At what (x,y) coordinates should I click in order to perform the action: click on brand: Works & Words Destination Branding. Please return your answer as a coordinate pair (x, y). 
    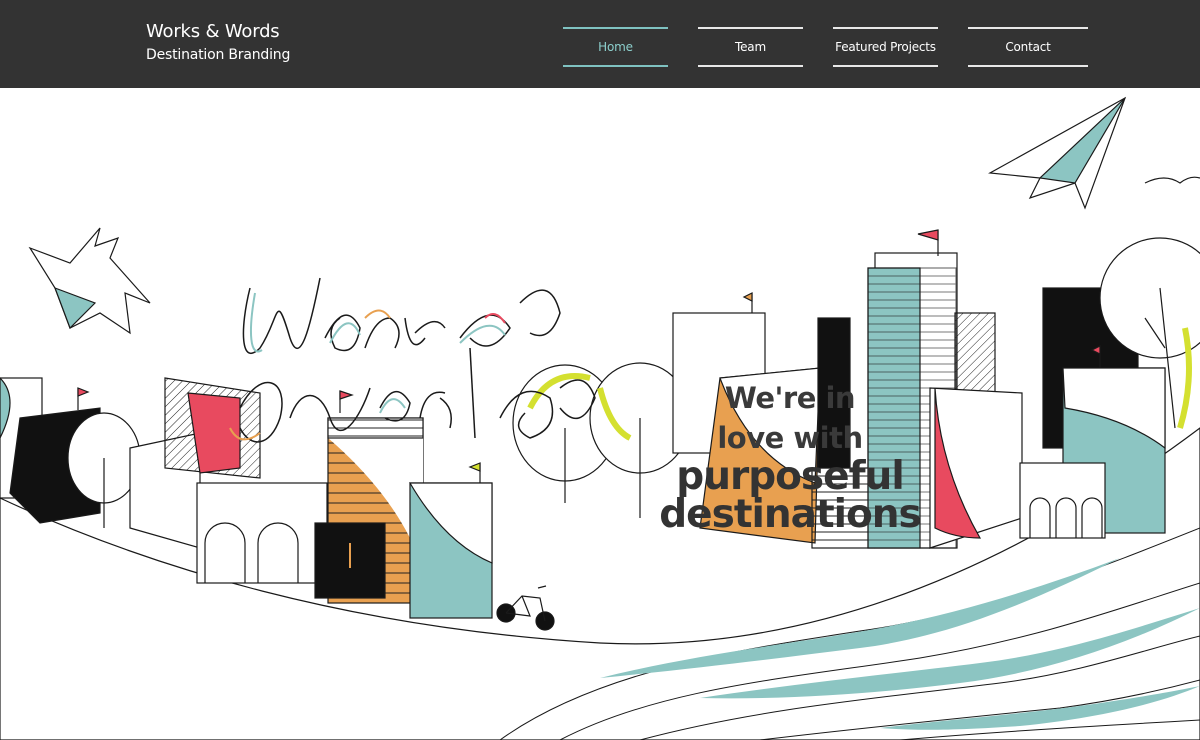
    Looking at the image, I should click on (218, 42).